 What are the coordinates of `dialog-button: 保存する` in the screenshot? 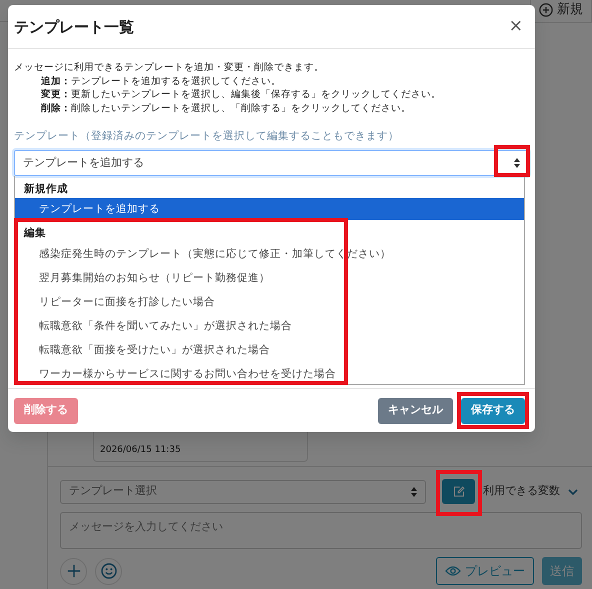 It's located at (493, 411).